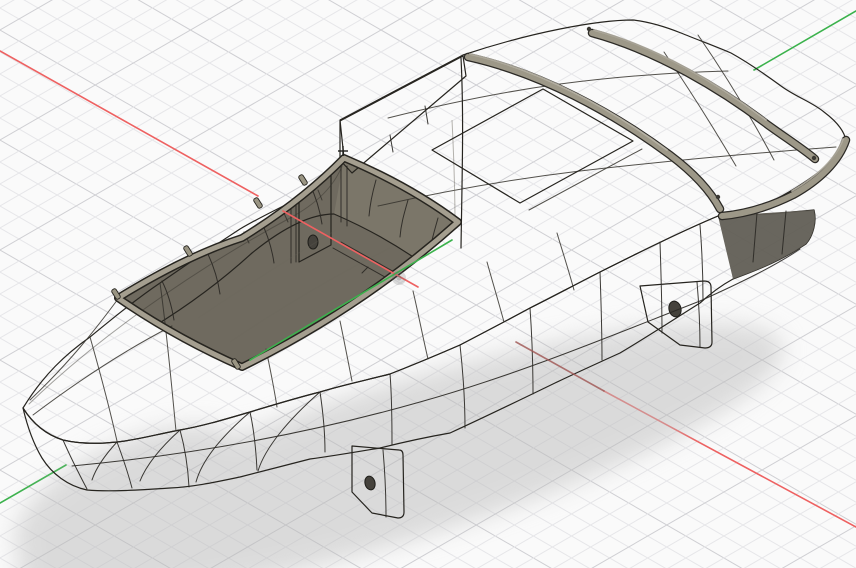 The image size is (856, 568). I want to click on origin-indicator, so click(399, 278).